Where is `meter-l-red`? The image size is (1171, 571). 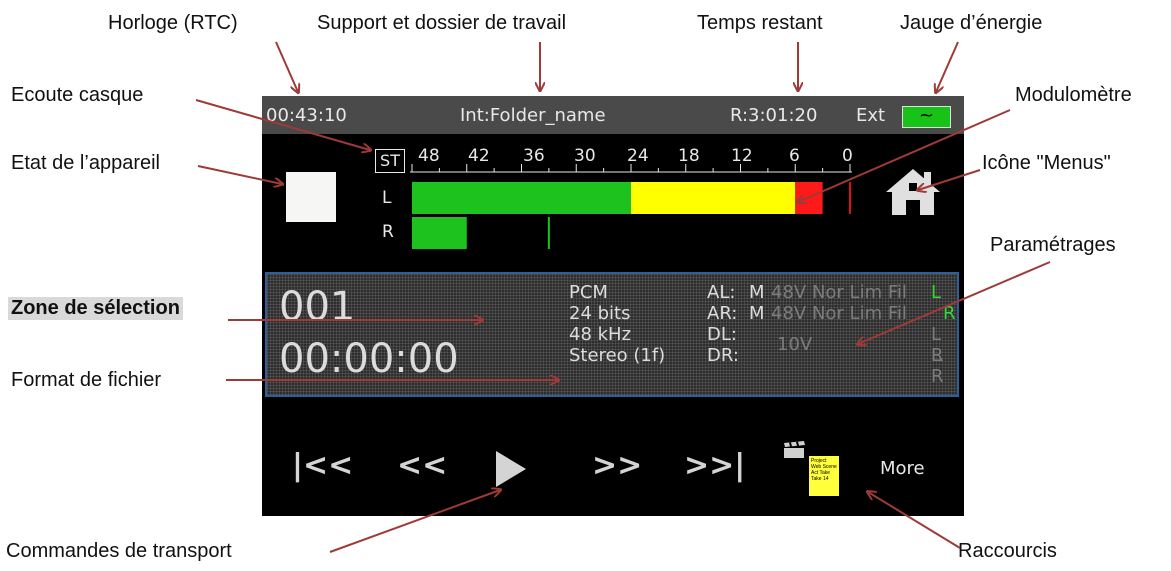
meter-l-red is located at coordinates (809, 198).